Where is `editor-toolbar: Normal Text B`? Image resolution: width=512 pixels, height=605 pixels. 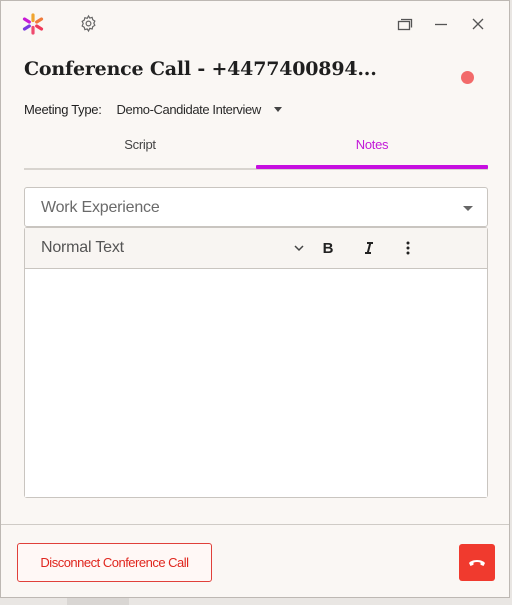 editor-toolbar: Normal Text B is located at coordinates (256, 248).